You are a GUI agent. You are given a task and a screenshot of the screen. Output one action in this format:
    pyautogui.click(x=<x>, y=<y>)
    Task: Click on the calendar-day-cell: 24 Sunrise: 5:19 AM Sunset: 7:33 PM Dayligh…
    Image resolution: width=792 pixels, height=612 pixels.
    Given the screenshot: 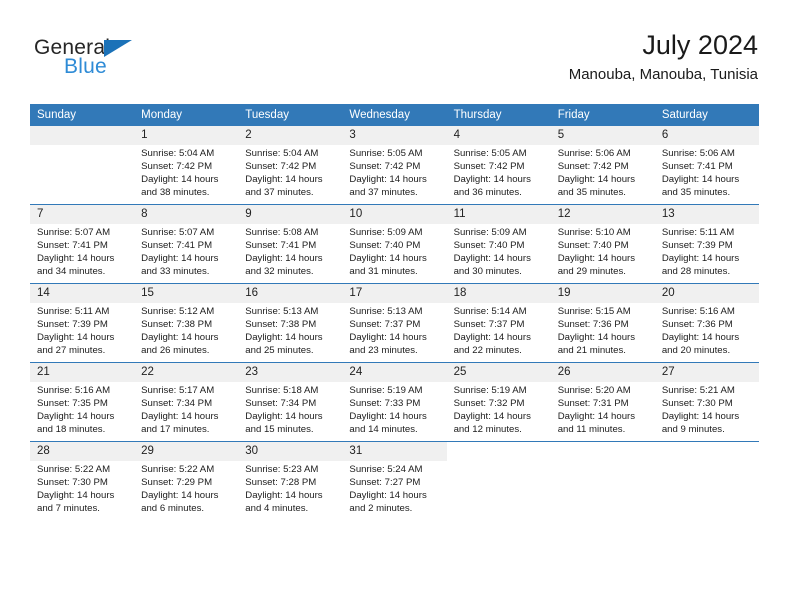 What is the action you would take?
    pyautogui.click(x=394, y=402)
    